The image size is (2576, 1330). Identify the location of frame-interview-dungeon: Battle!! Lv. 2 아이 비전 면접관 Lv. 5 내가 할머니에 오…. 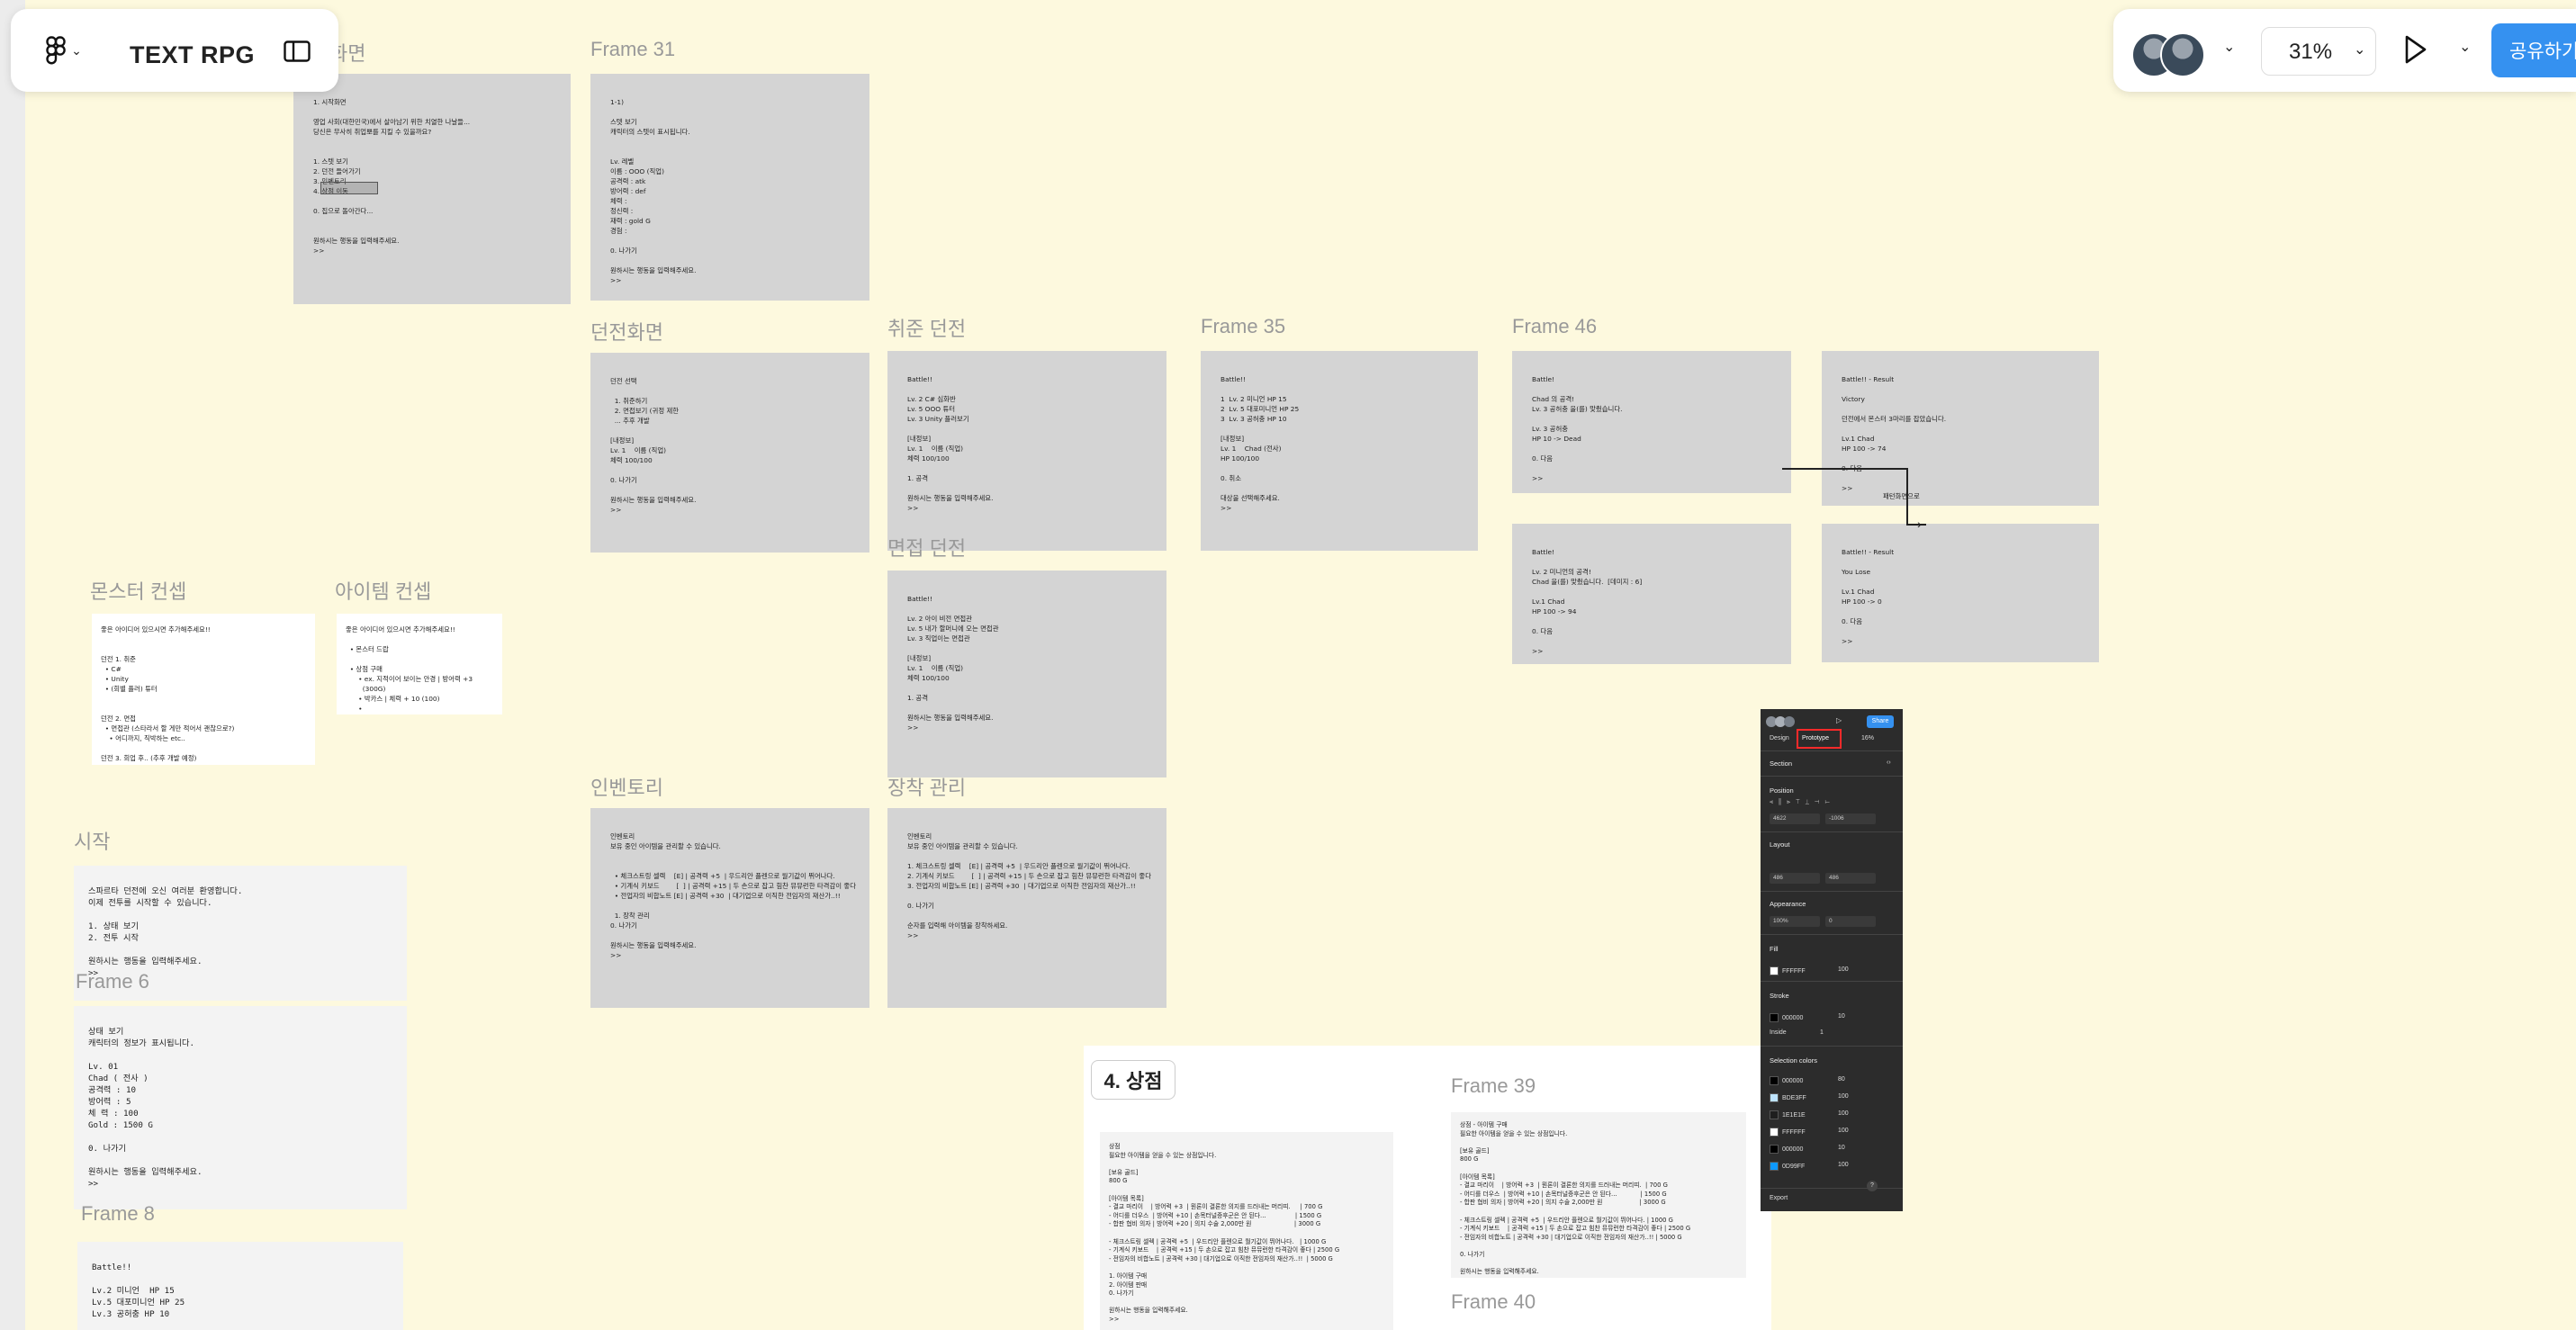
(1026, 674).